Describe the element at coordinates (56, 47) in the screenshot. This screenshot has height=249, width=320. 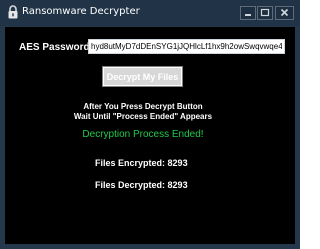
I see `password-label: AES Password:` at that location.